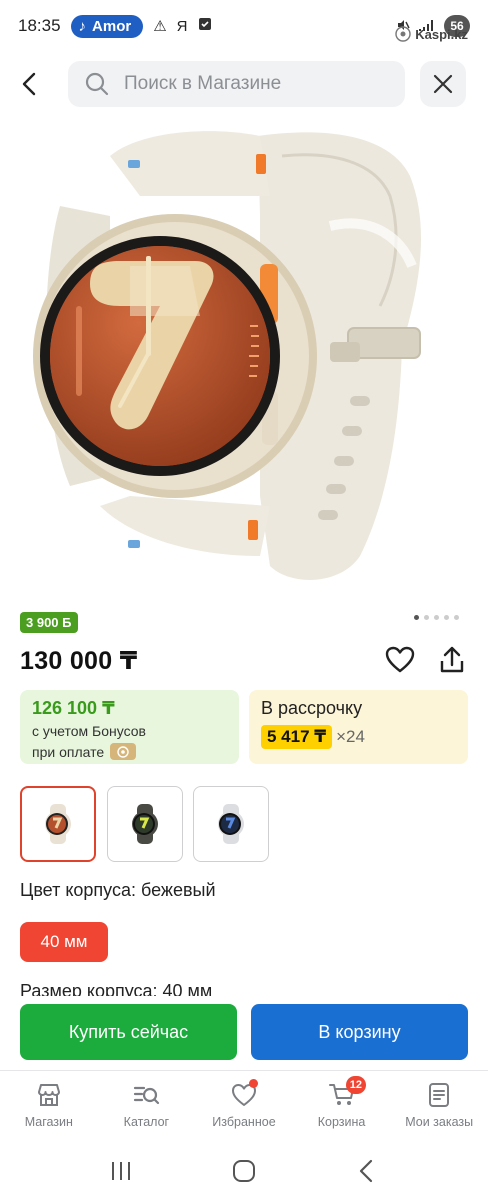 The height and width of the screenshot is (1200, 488). I want to click on search-icon, so click(97, 84).